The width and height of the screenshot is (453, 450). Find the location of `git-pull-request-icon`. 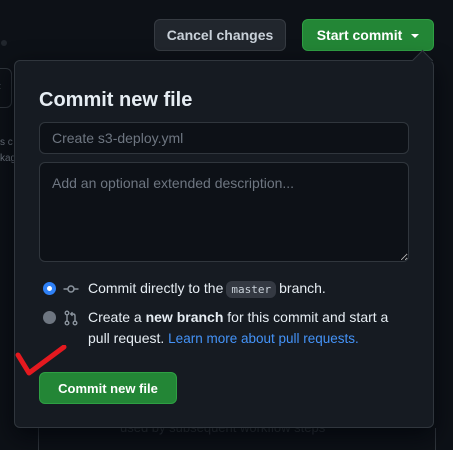

git-pull-request-icon is located at coordinates (71, 318).